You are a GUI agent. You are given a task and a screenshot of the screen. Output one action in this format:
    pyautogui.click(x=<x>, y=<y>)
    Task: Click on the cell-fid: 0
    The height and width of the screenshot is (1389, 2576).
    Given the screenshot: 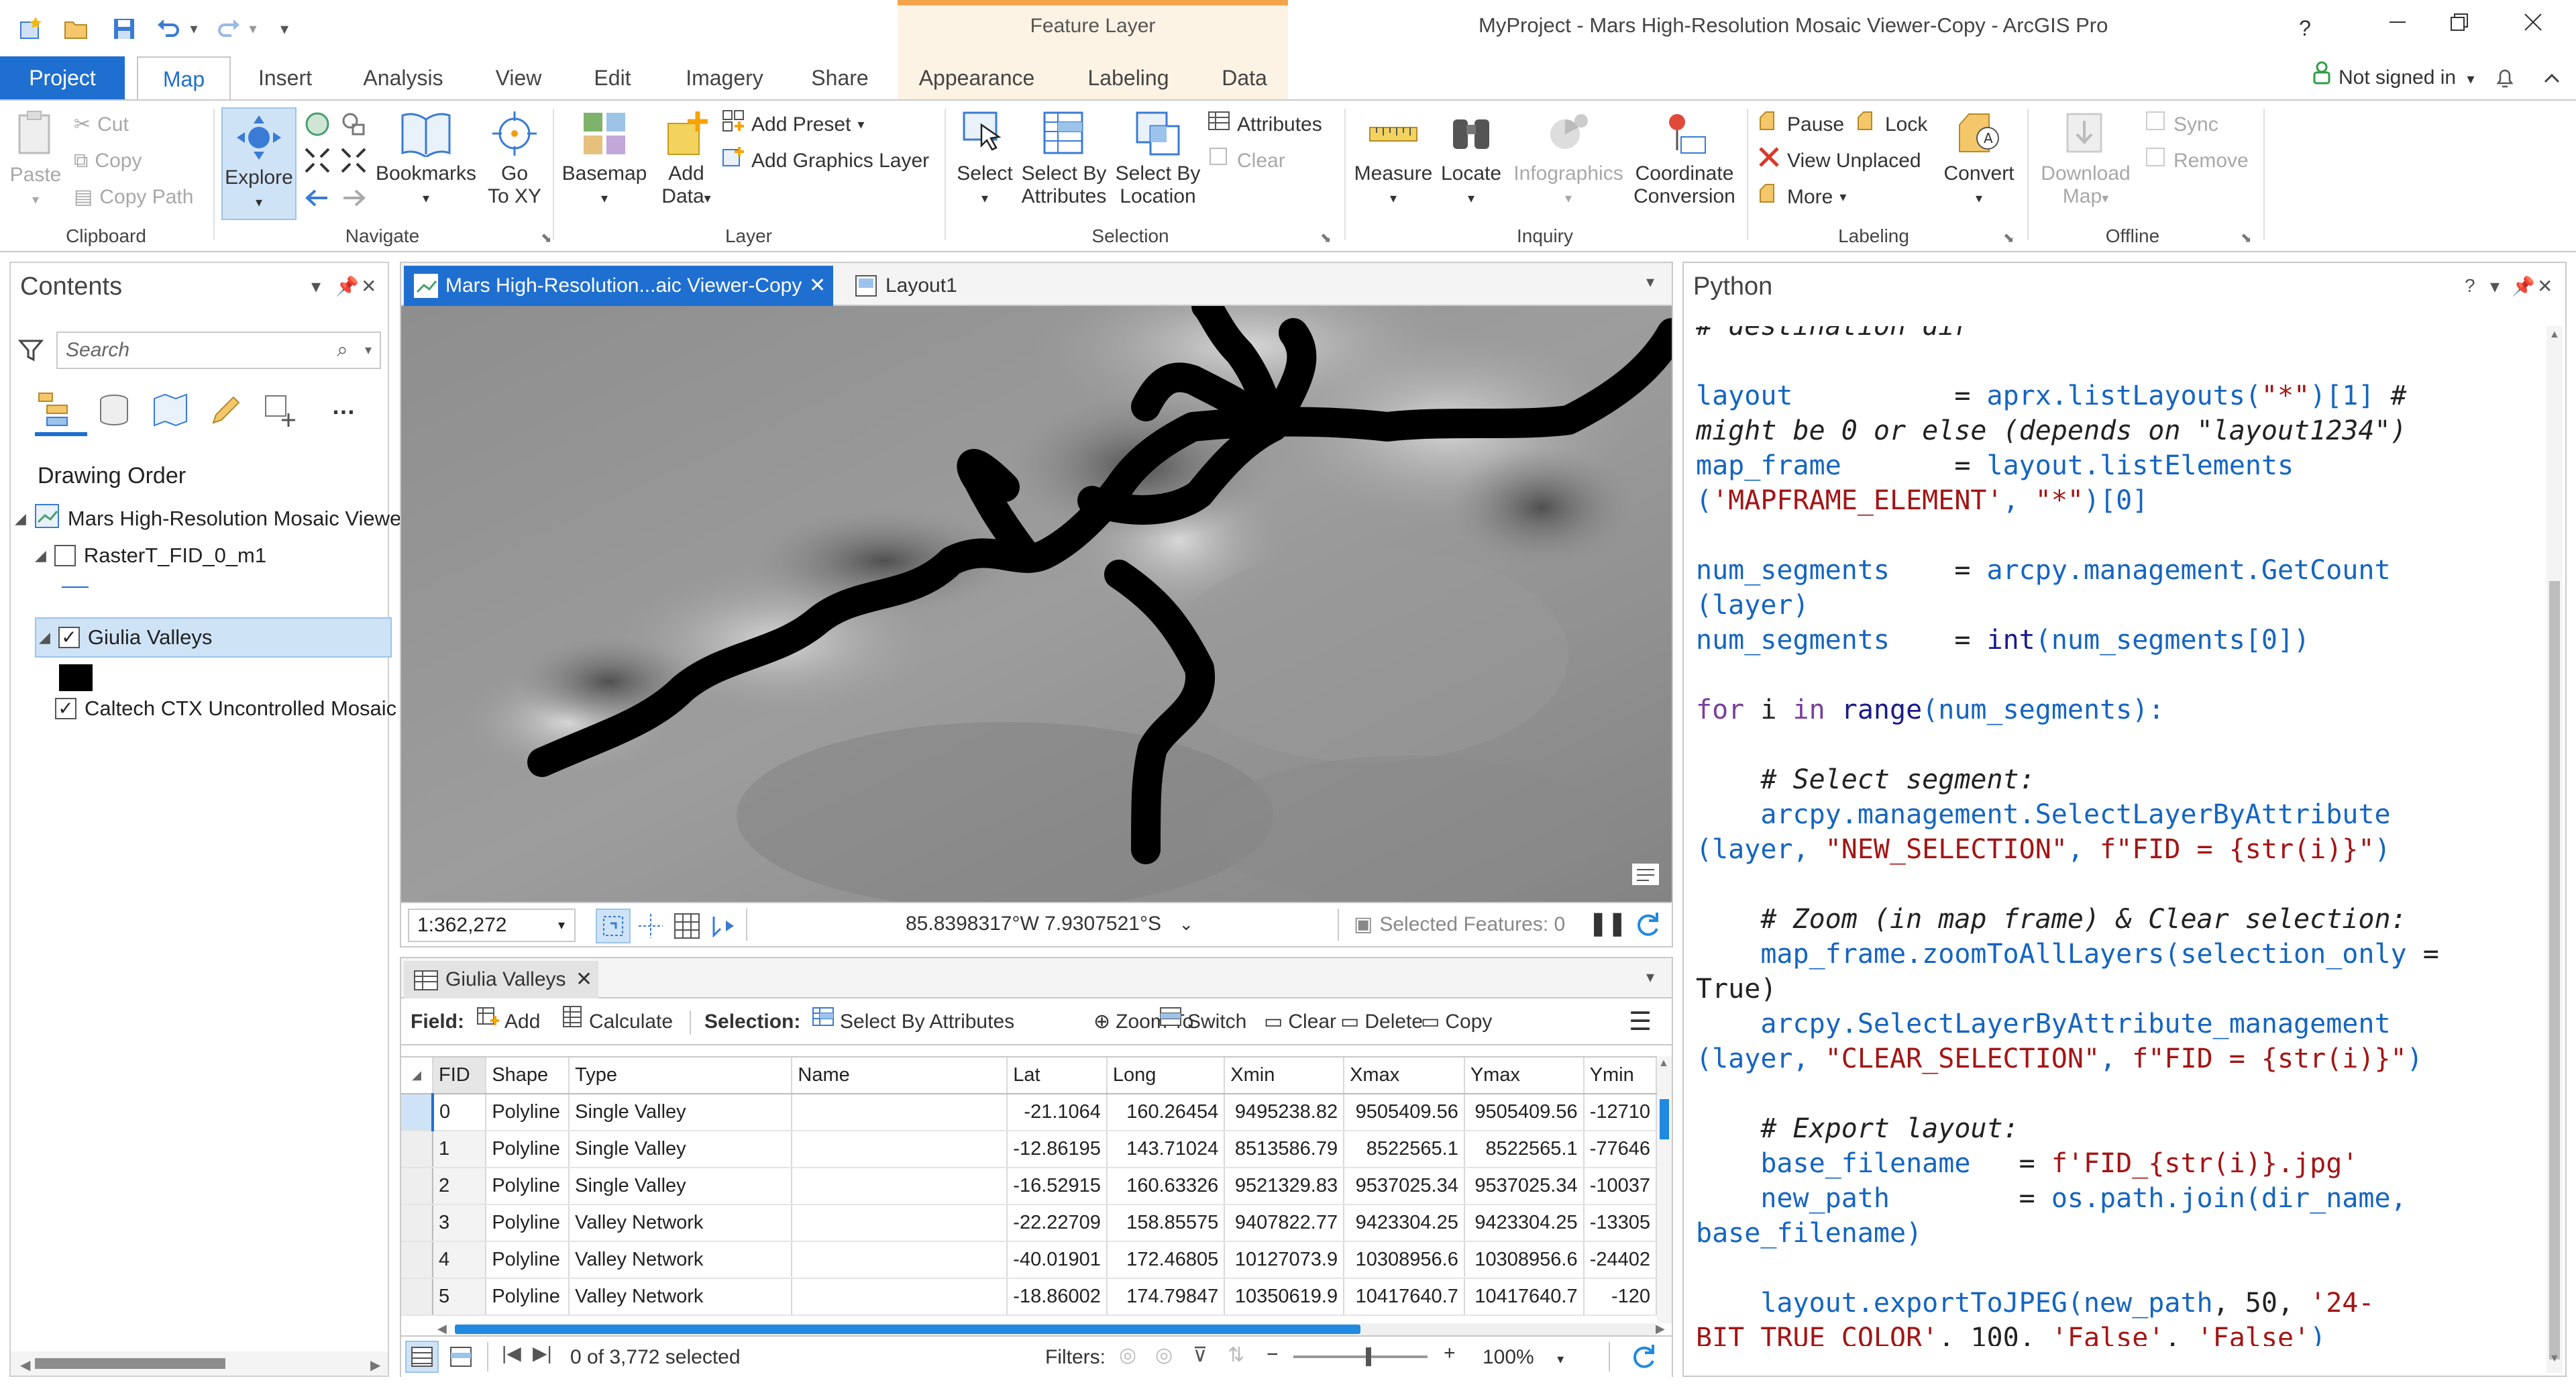 What is the action you would take?
    pyautogui.click(x=459, y=1113)
    